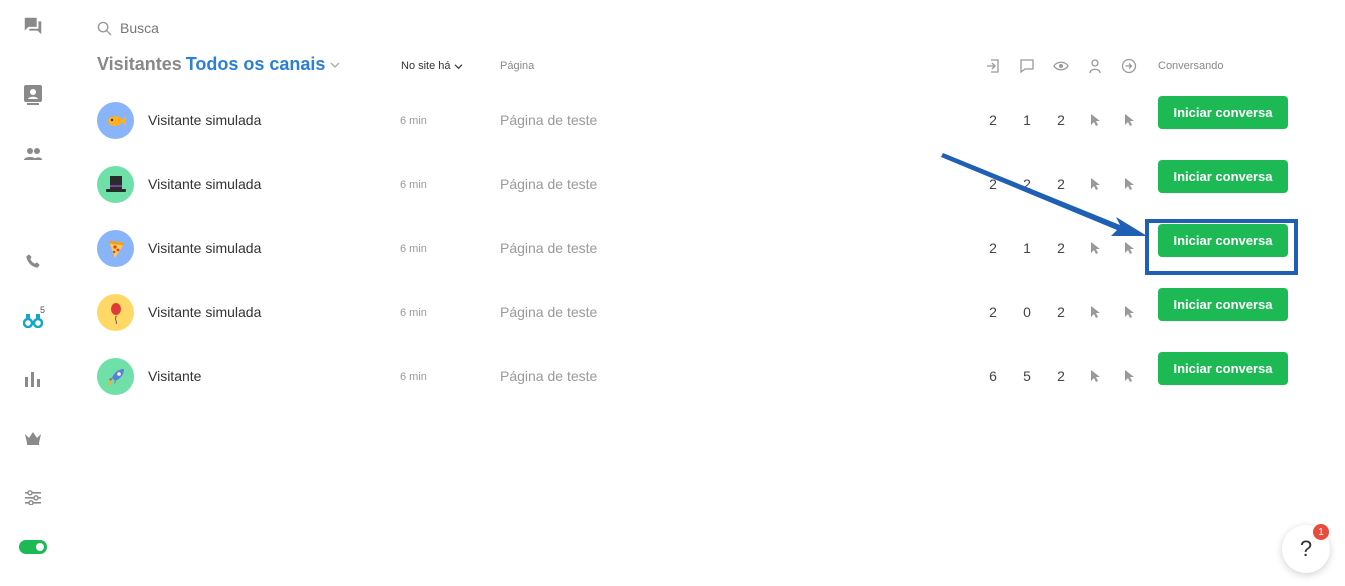 The image size is (1345, 586). What do you see at coordinates (1306, 548) in the screenshot?
I see `help-label: ?` at bounding box center [1306, 548].